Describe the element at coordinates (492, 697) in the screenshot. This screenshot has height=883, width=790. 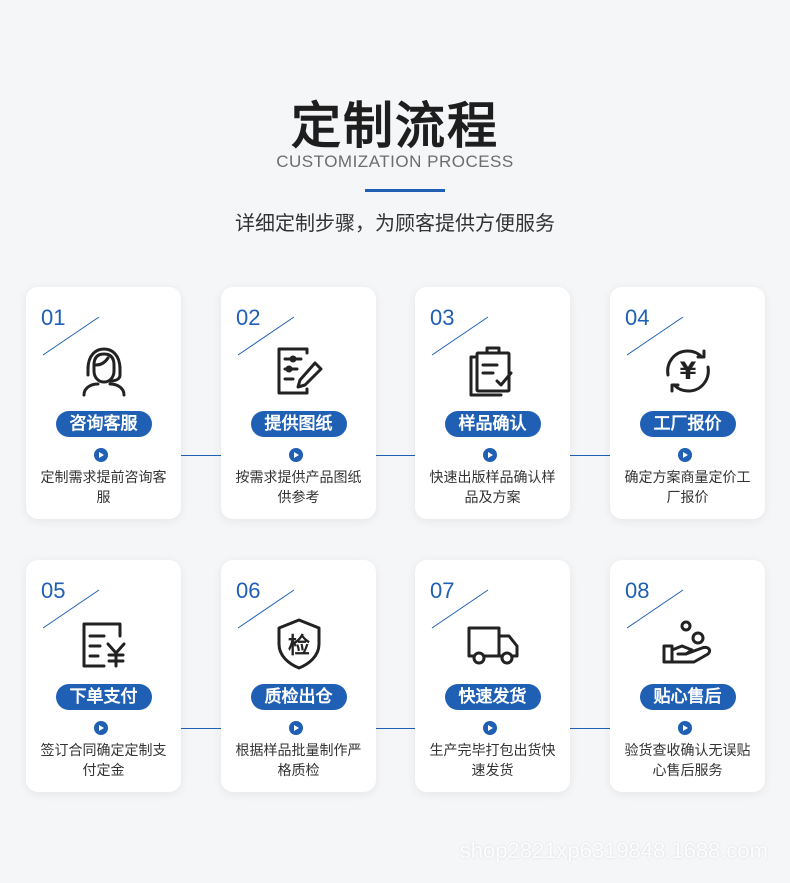
I see `step-label: 快速发货` at that location.